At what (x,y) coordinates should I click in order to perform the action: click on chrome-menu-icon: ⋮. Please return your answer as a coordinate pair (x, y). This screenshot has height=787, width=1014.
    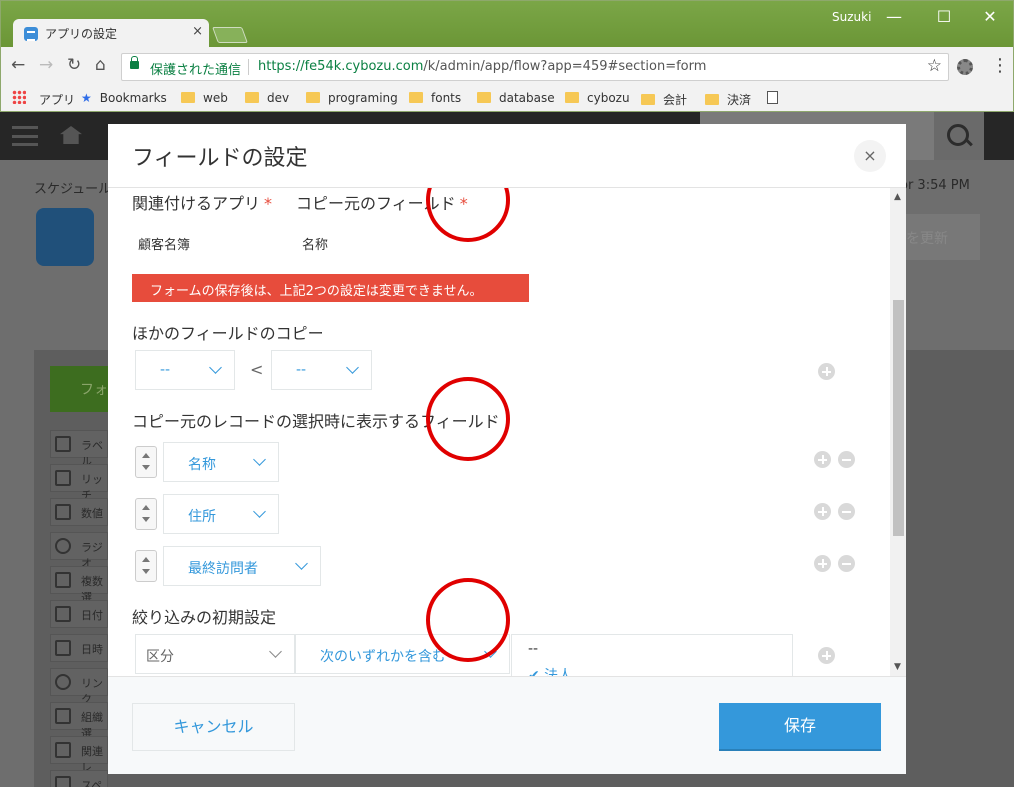
    Looking at the image, I should click on (1000, 65).